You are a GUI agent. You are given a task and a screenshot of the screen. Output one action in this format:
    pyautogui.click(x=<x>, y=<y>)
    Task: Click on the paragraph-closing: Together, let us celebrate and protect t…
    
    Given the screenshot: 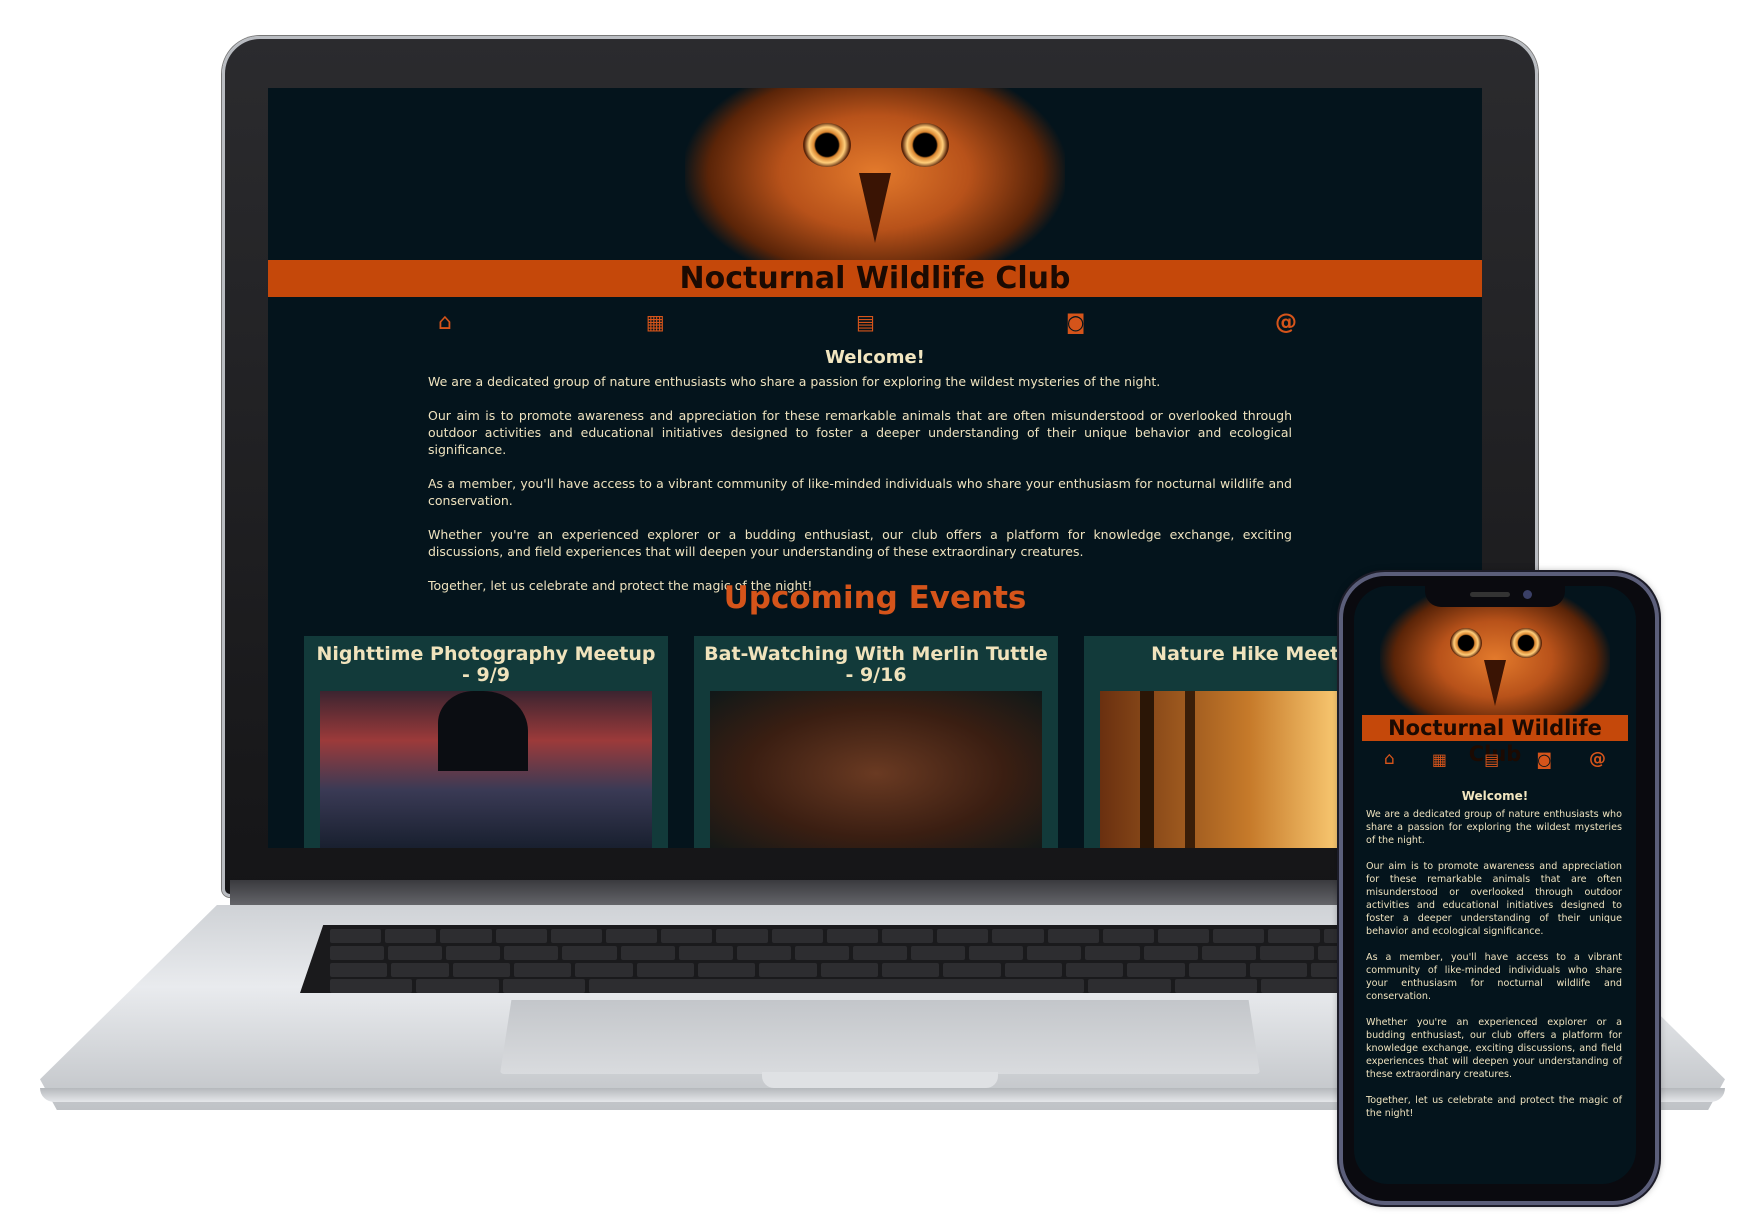 What is the action you would take?
    pyautogui.click(x=1494, y=1107)
    